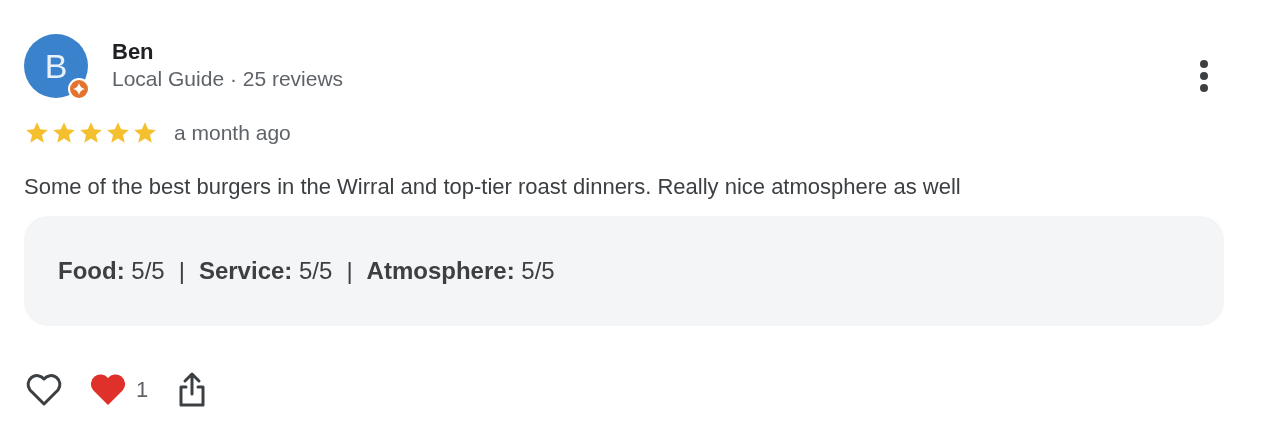  Describe the element at coordinates (493, 187) in the screenshot. I see `review-text: Some of the best burgers in the Wirral and top-tier roast dinners. Really nice atmosphere as well` at that location.